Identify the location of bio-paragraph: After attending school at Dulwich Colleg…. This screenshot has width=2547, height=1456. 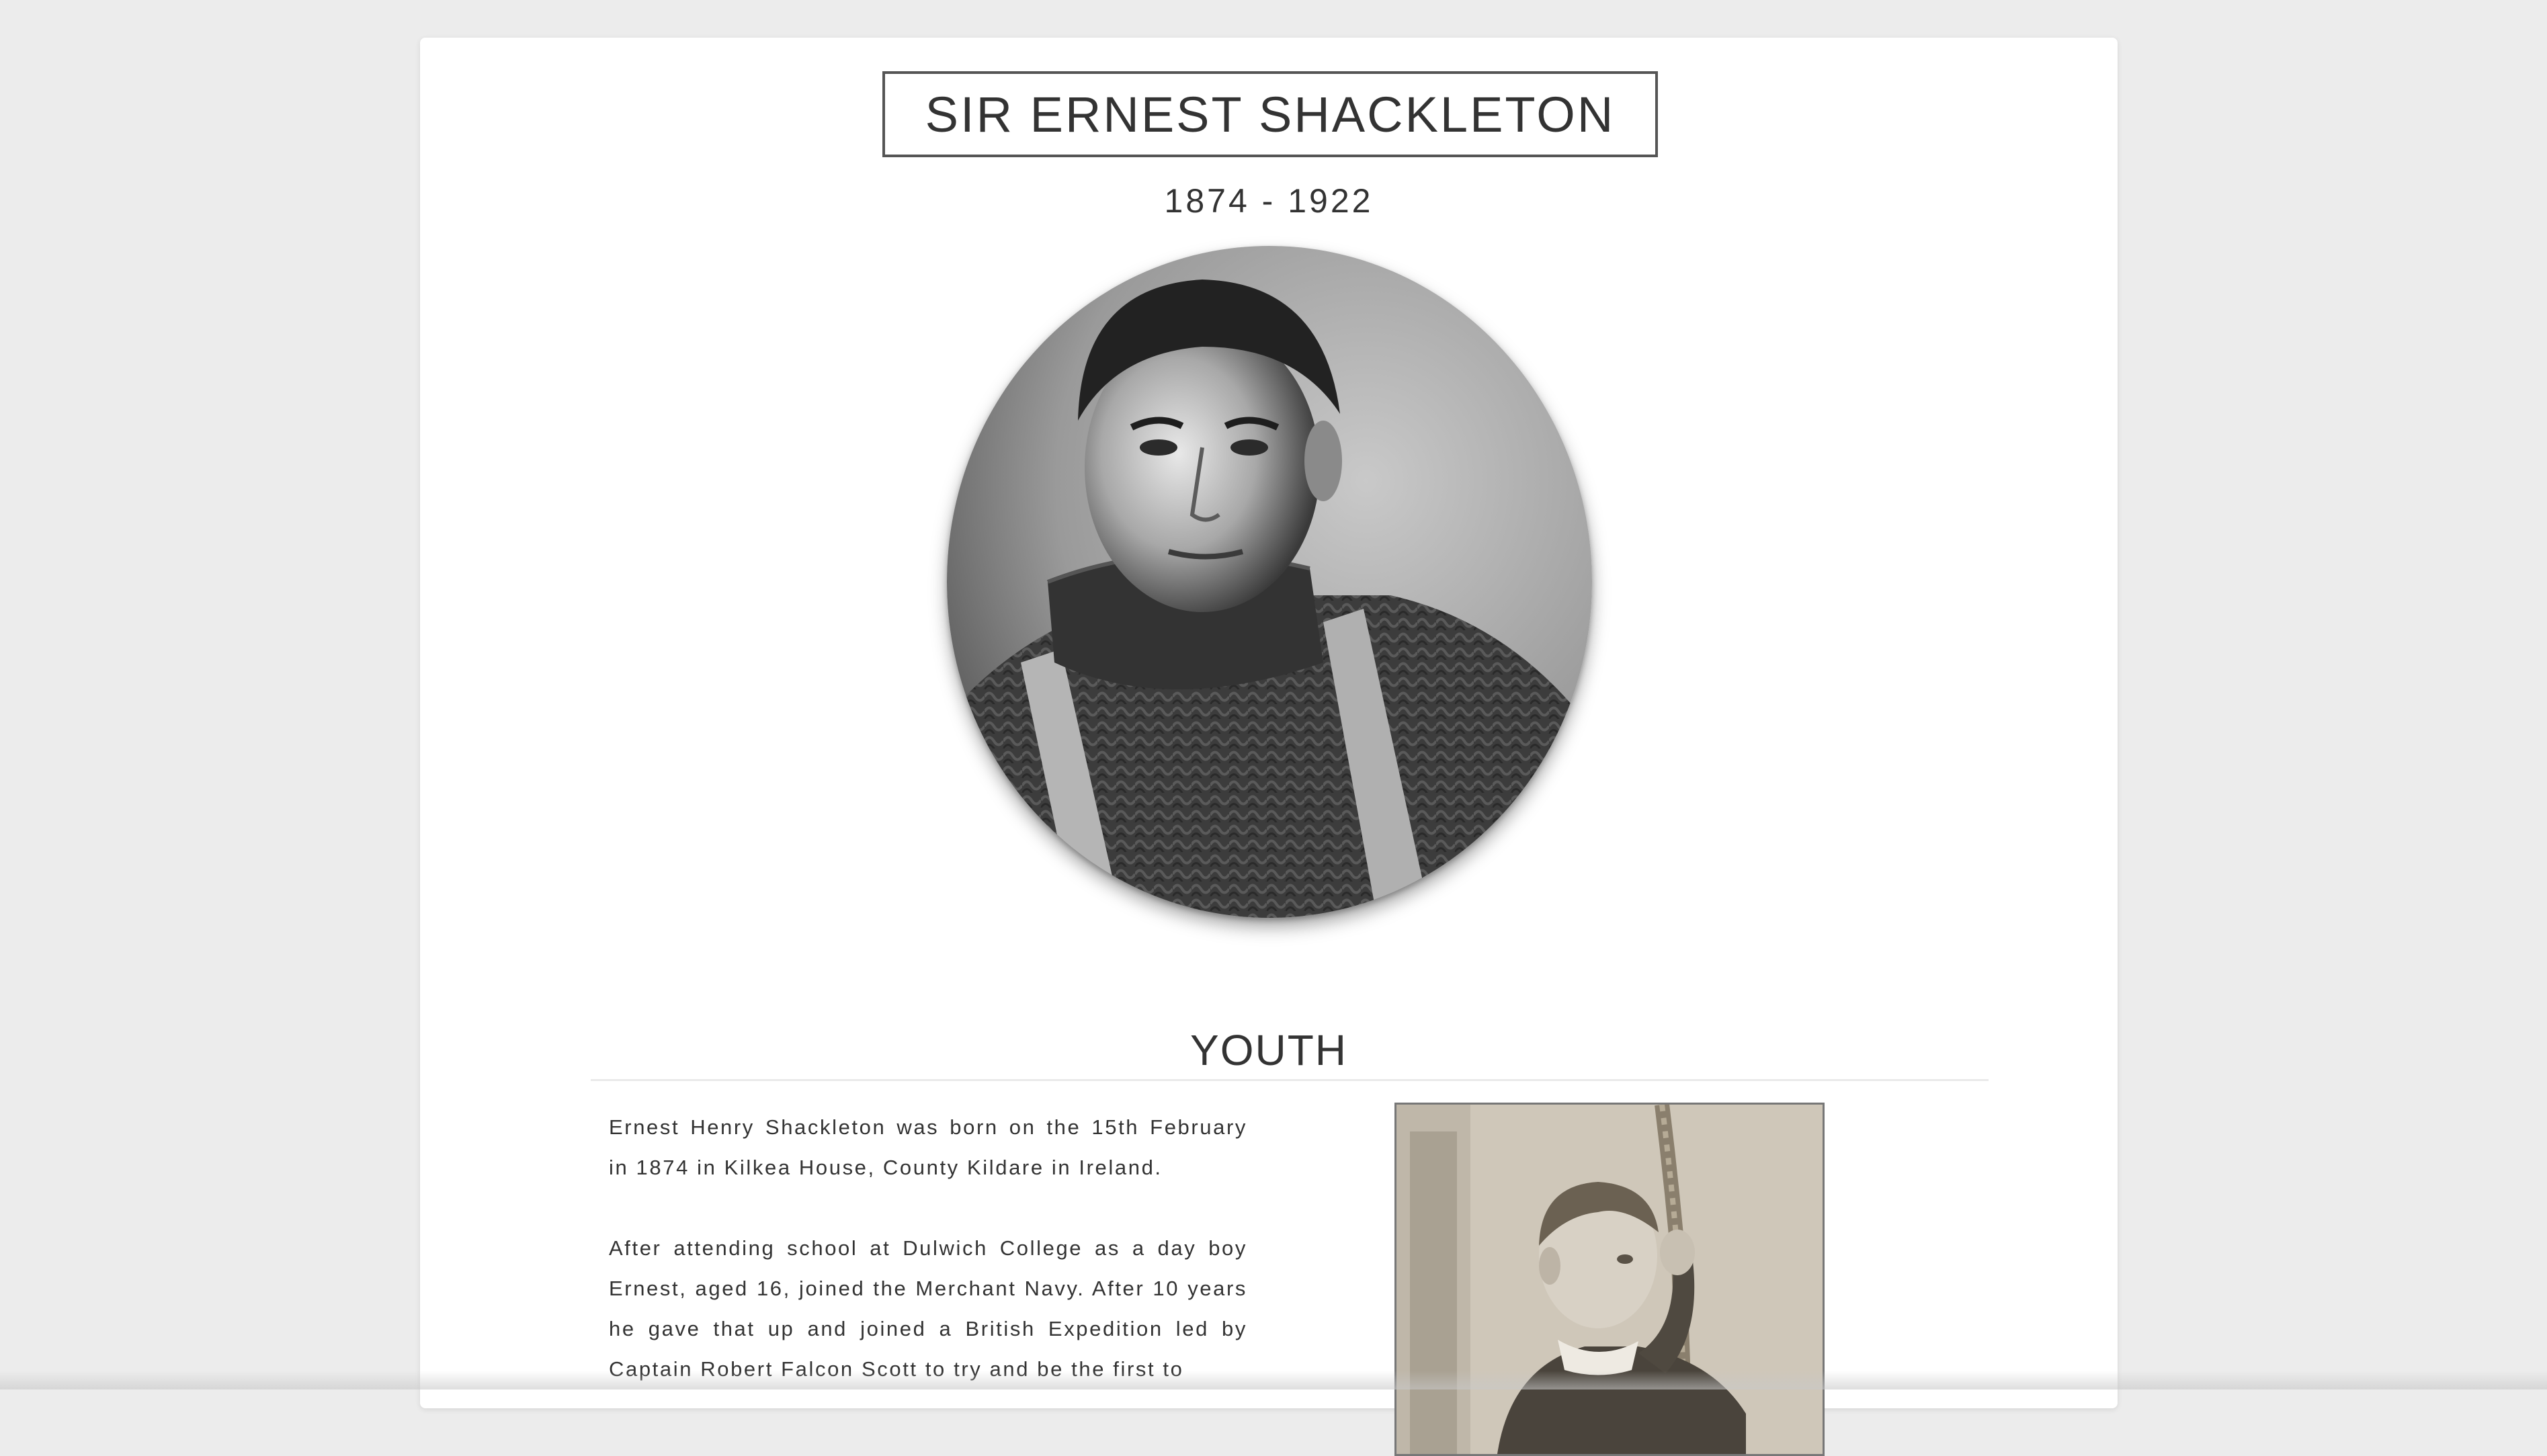
(928, 1308).